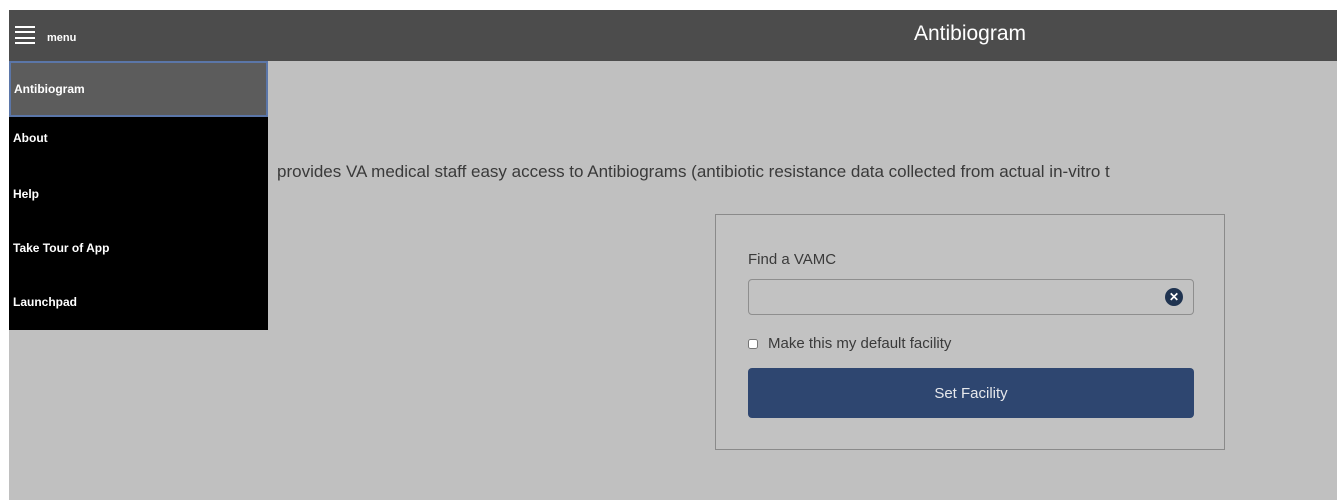  I want to click on menu-label: menu, so click(61, 38).